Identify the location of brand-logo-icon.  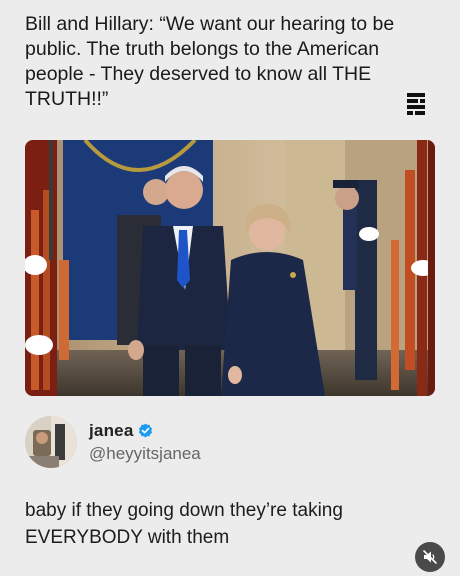
(416, 104).